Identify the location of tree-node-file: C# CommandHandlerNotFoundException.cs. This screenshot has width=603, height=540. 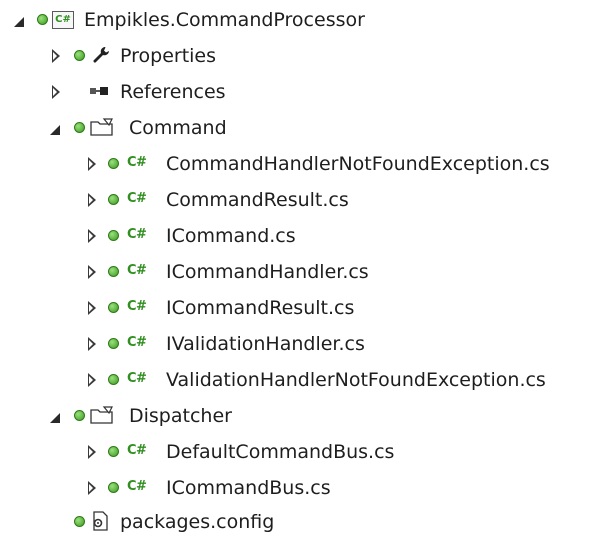
(301, 164).